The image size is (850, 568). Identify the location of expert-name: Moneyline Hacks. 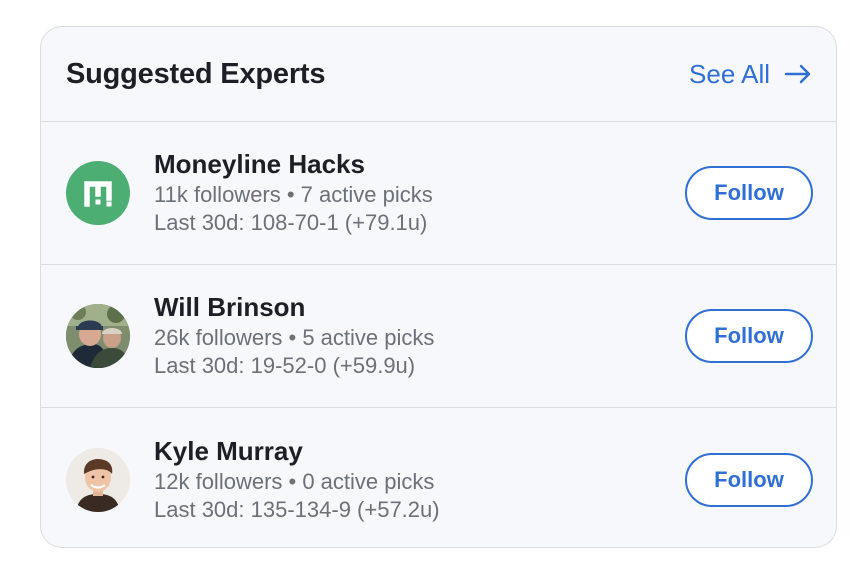
(419, 164).